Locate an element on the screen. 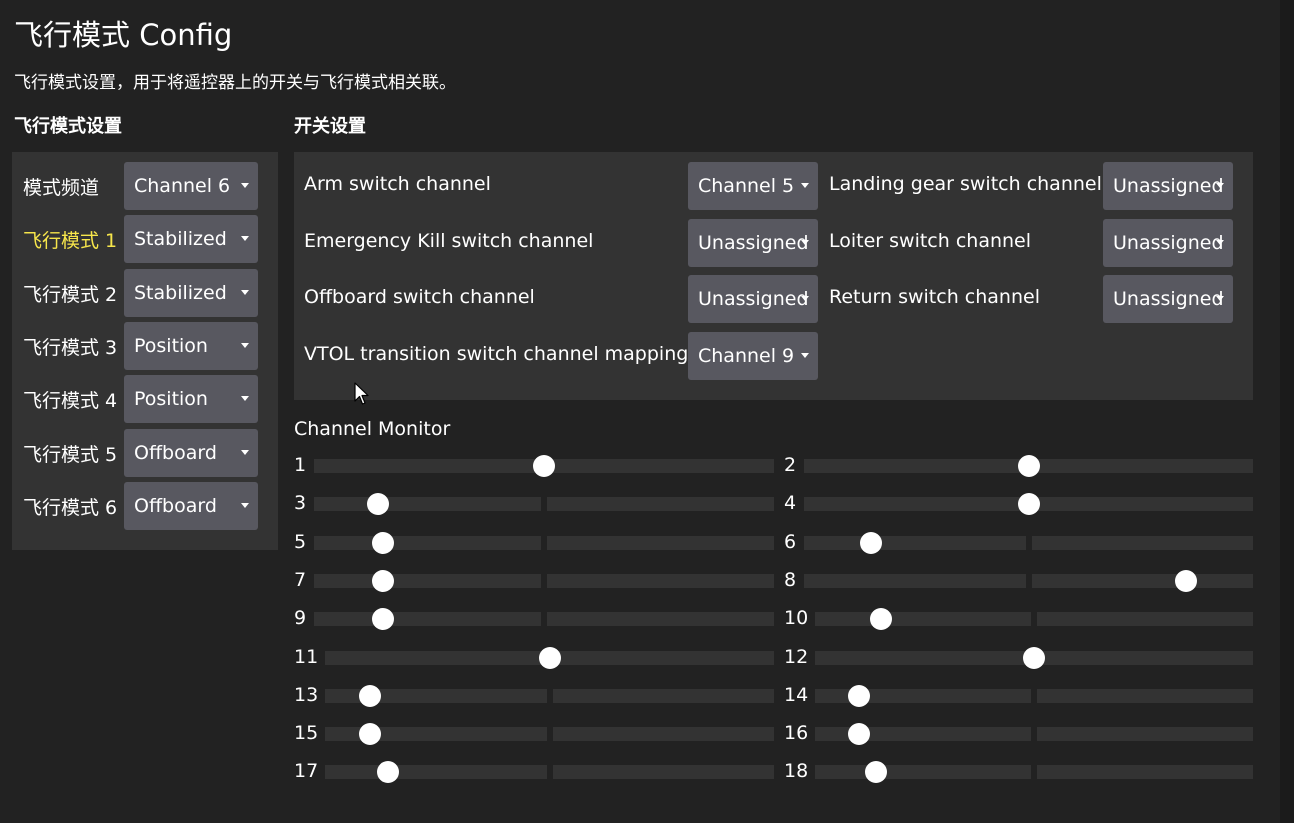 This screenshot has height=823, width=1294. switch-select-right-0-value: Unassigned is located at coordinates (1168, 186).